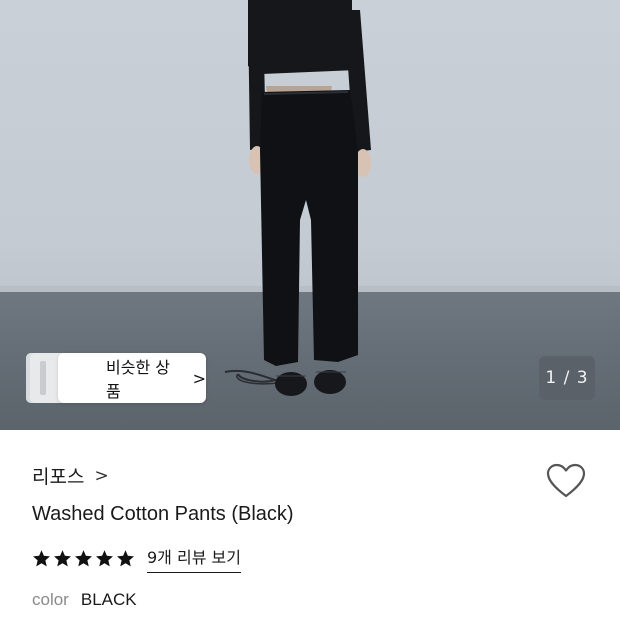 This screenshot has height=620, width=620. What do you see at coordinates (108, 599) in the screenshot?
I see `color-value: BLACK` at bounding box center [108, 599].